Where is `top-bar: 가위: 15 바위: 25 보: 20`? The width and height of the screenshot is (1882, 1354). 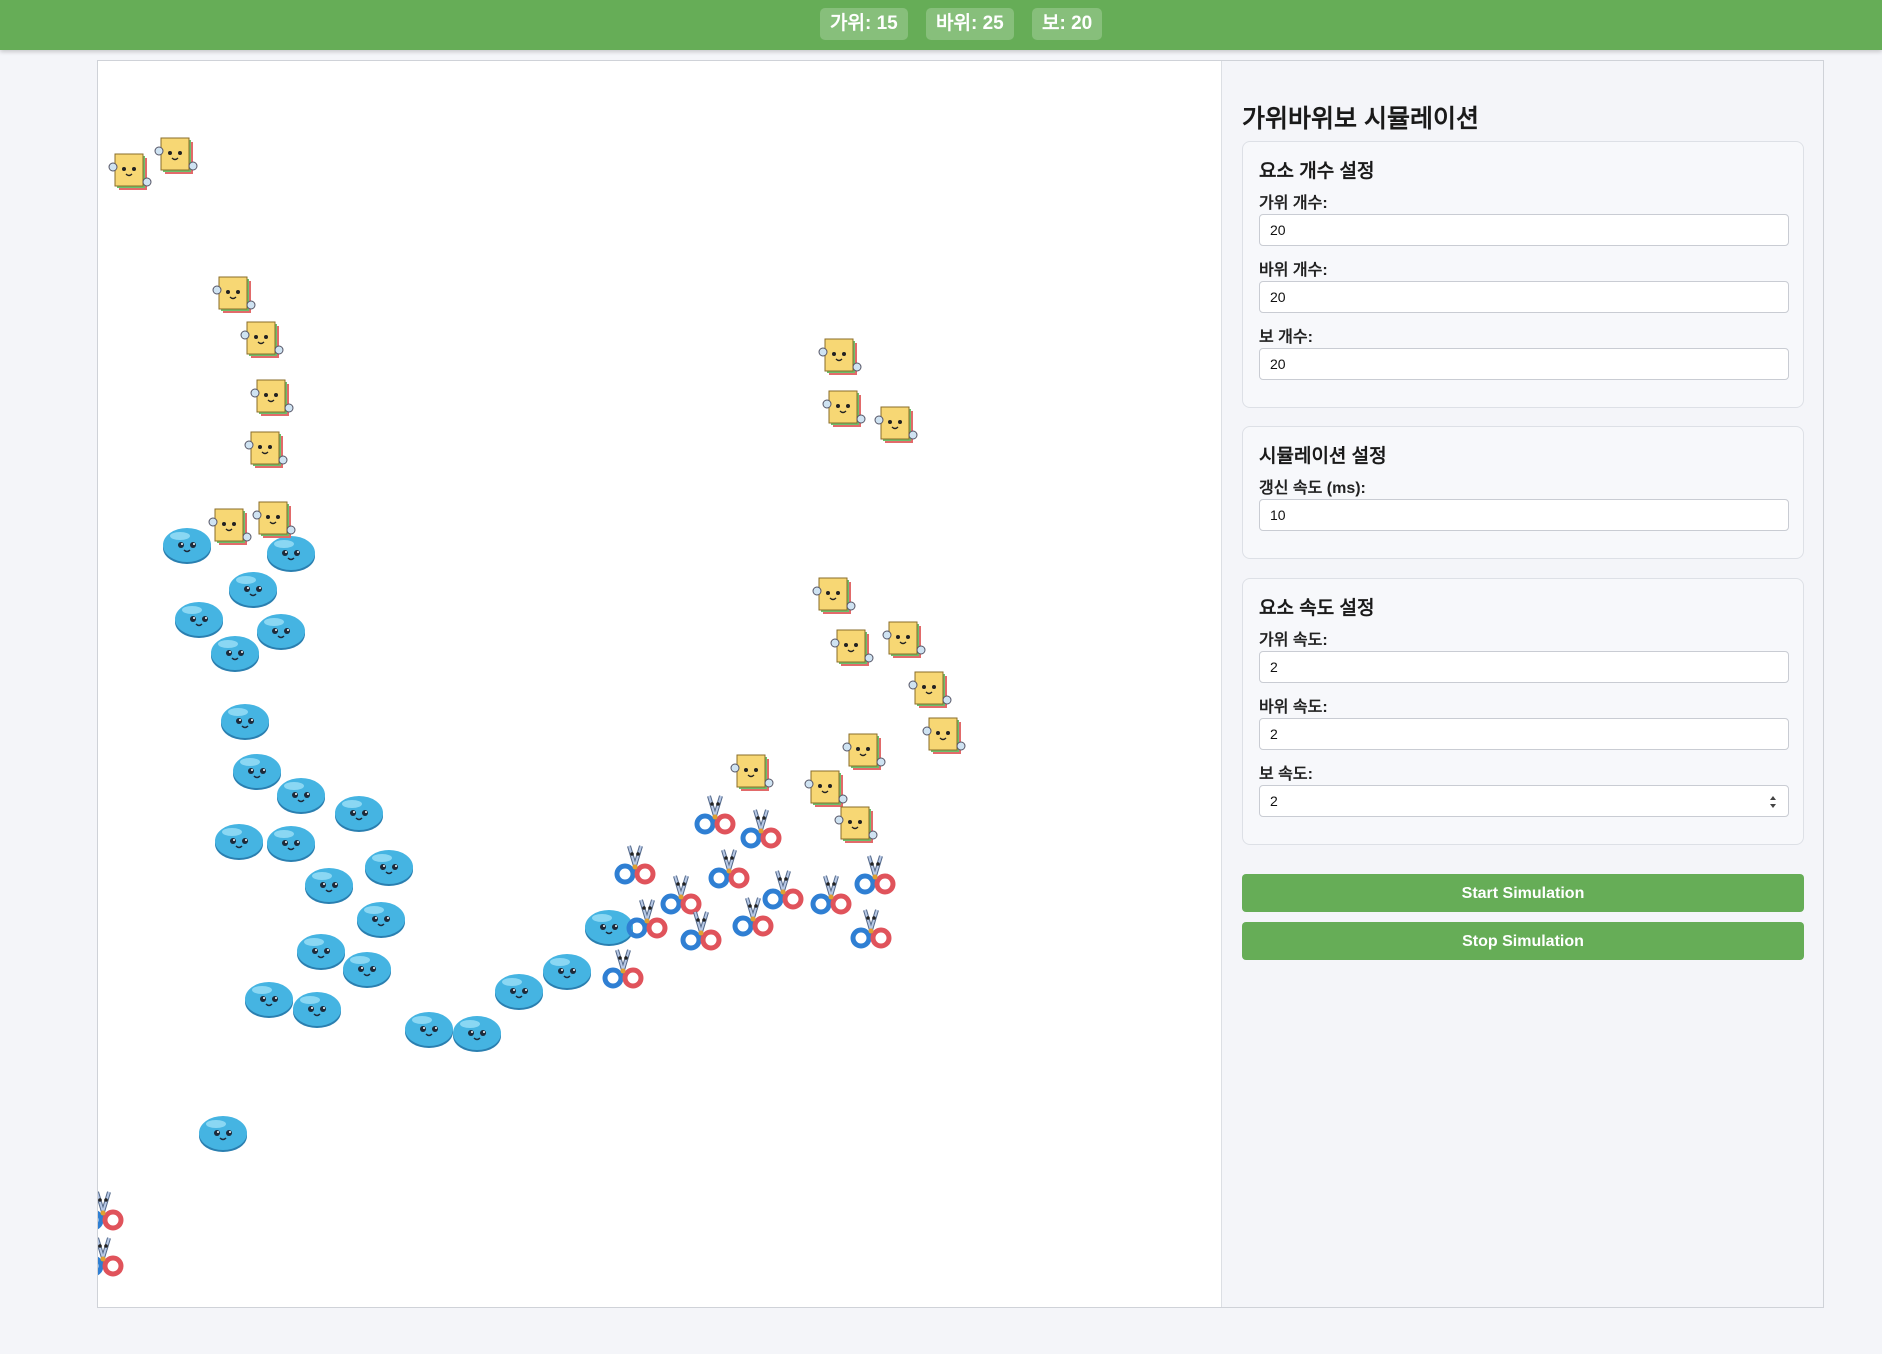 top-bar: 가위: 15 바위: 25 보: 20 is located at coordinates (941, 25).